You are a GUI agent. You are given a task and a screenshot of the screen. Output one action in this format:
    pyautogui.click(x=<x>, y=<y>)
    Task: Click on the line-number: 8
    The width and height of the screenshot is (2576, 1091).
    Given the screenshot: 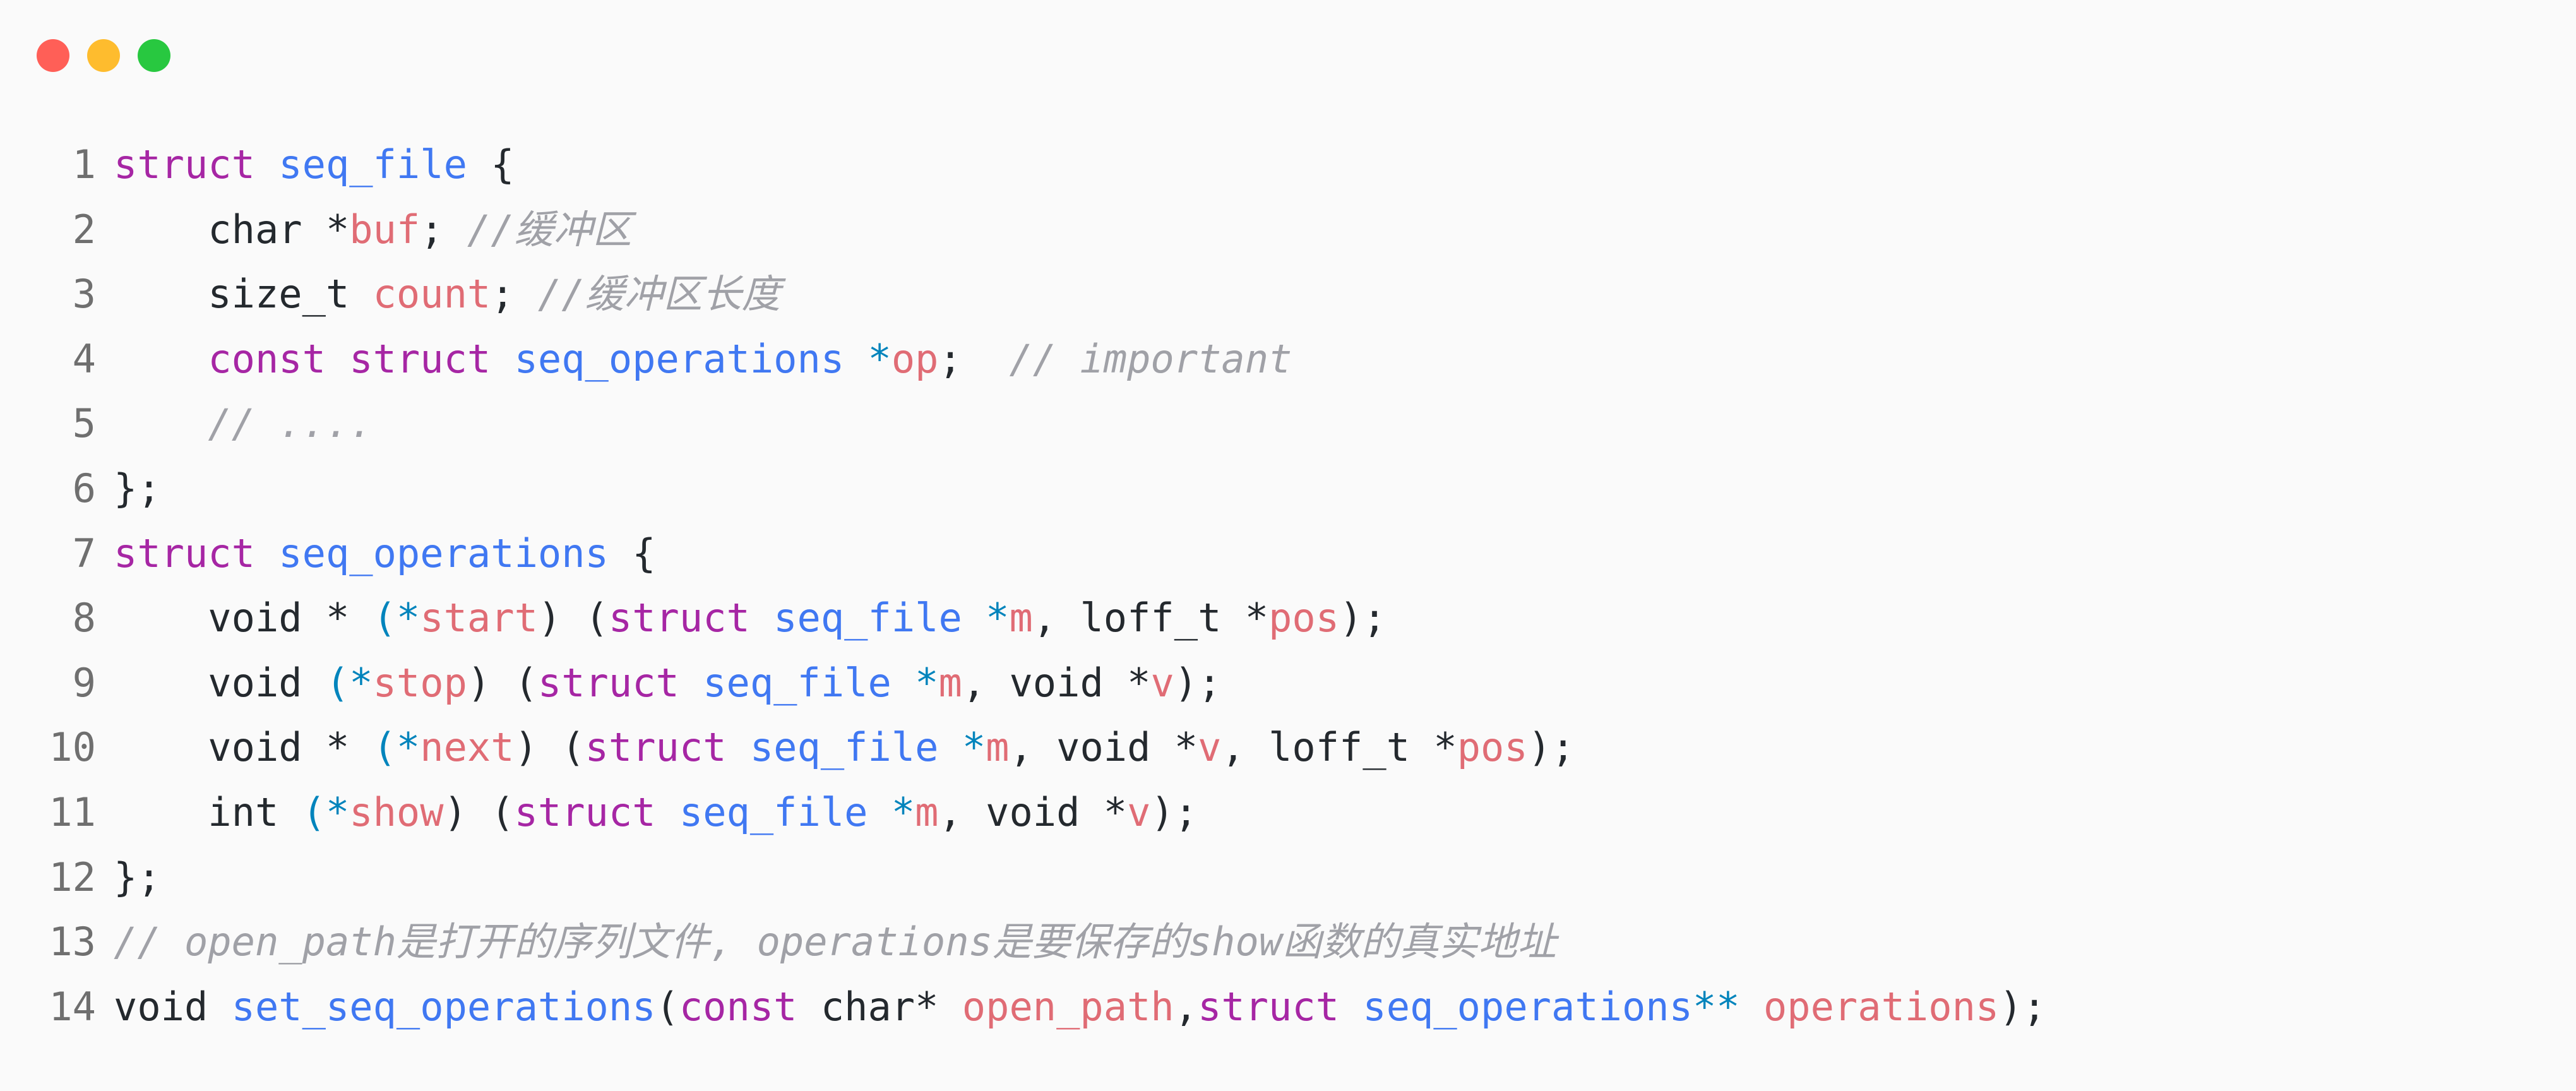 What is the action you would take?
    pyautogui.click(x=84, y=618)
    